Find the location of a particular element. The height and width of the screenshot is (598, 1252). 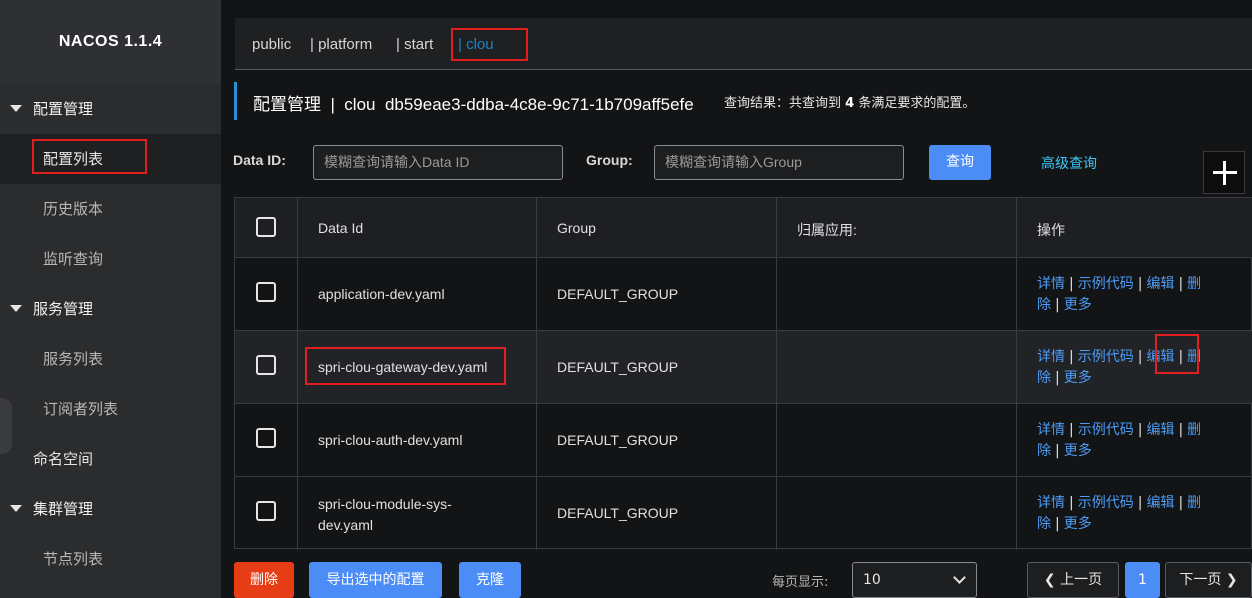

next-page-button: 下一页 ❯ is located at coordinates (1208, 580).